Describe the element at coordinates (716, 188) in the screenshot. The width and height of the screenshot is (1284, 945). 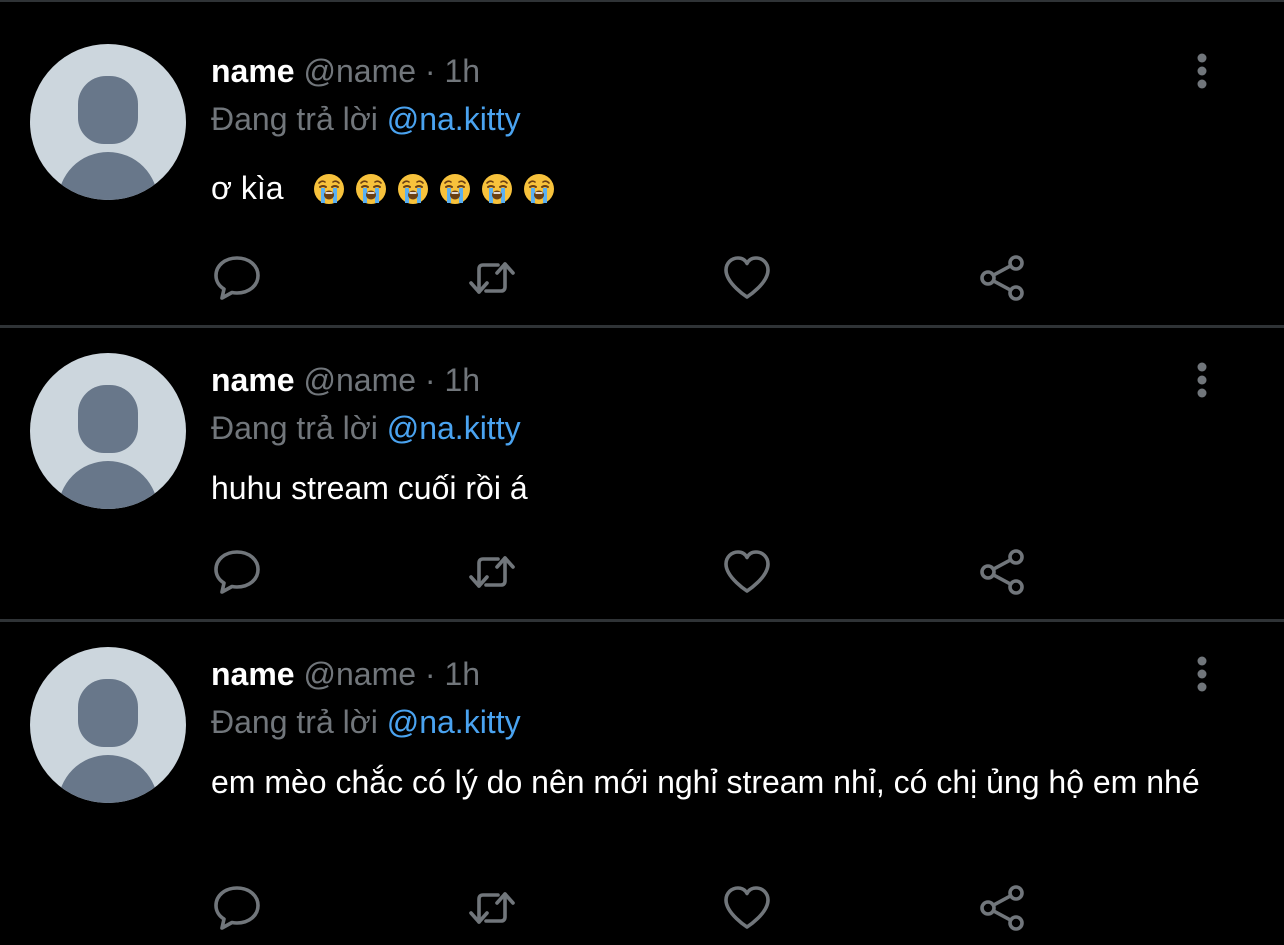
I see `tweet-text: ơ kìa` at that location.